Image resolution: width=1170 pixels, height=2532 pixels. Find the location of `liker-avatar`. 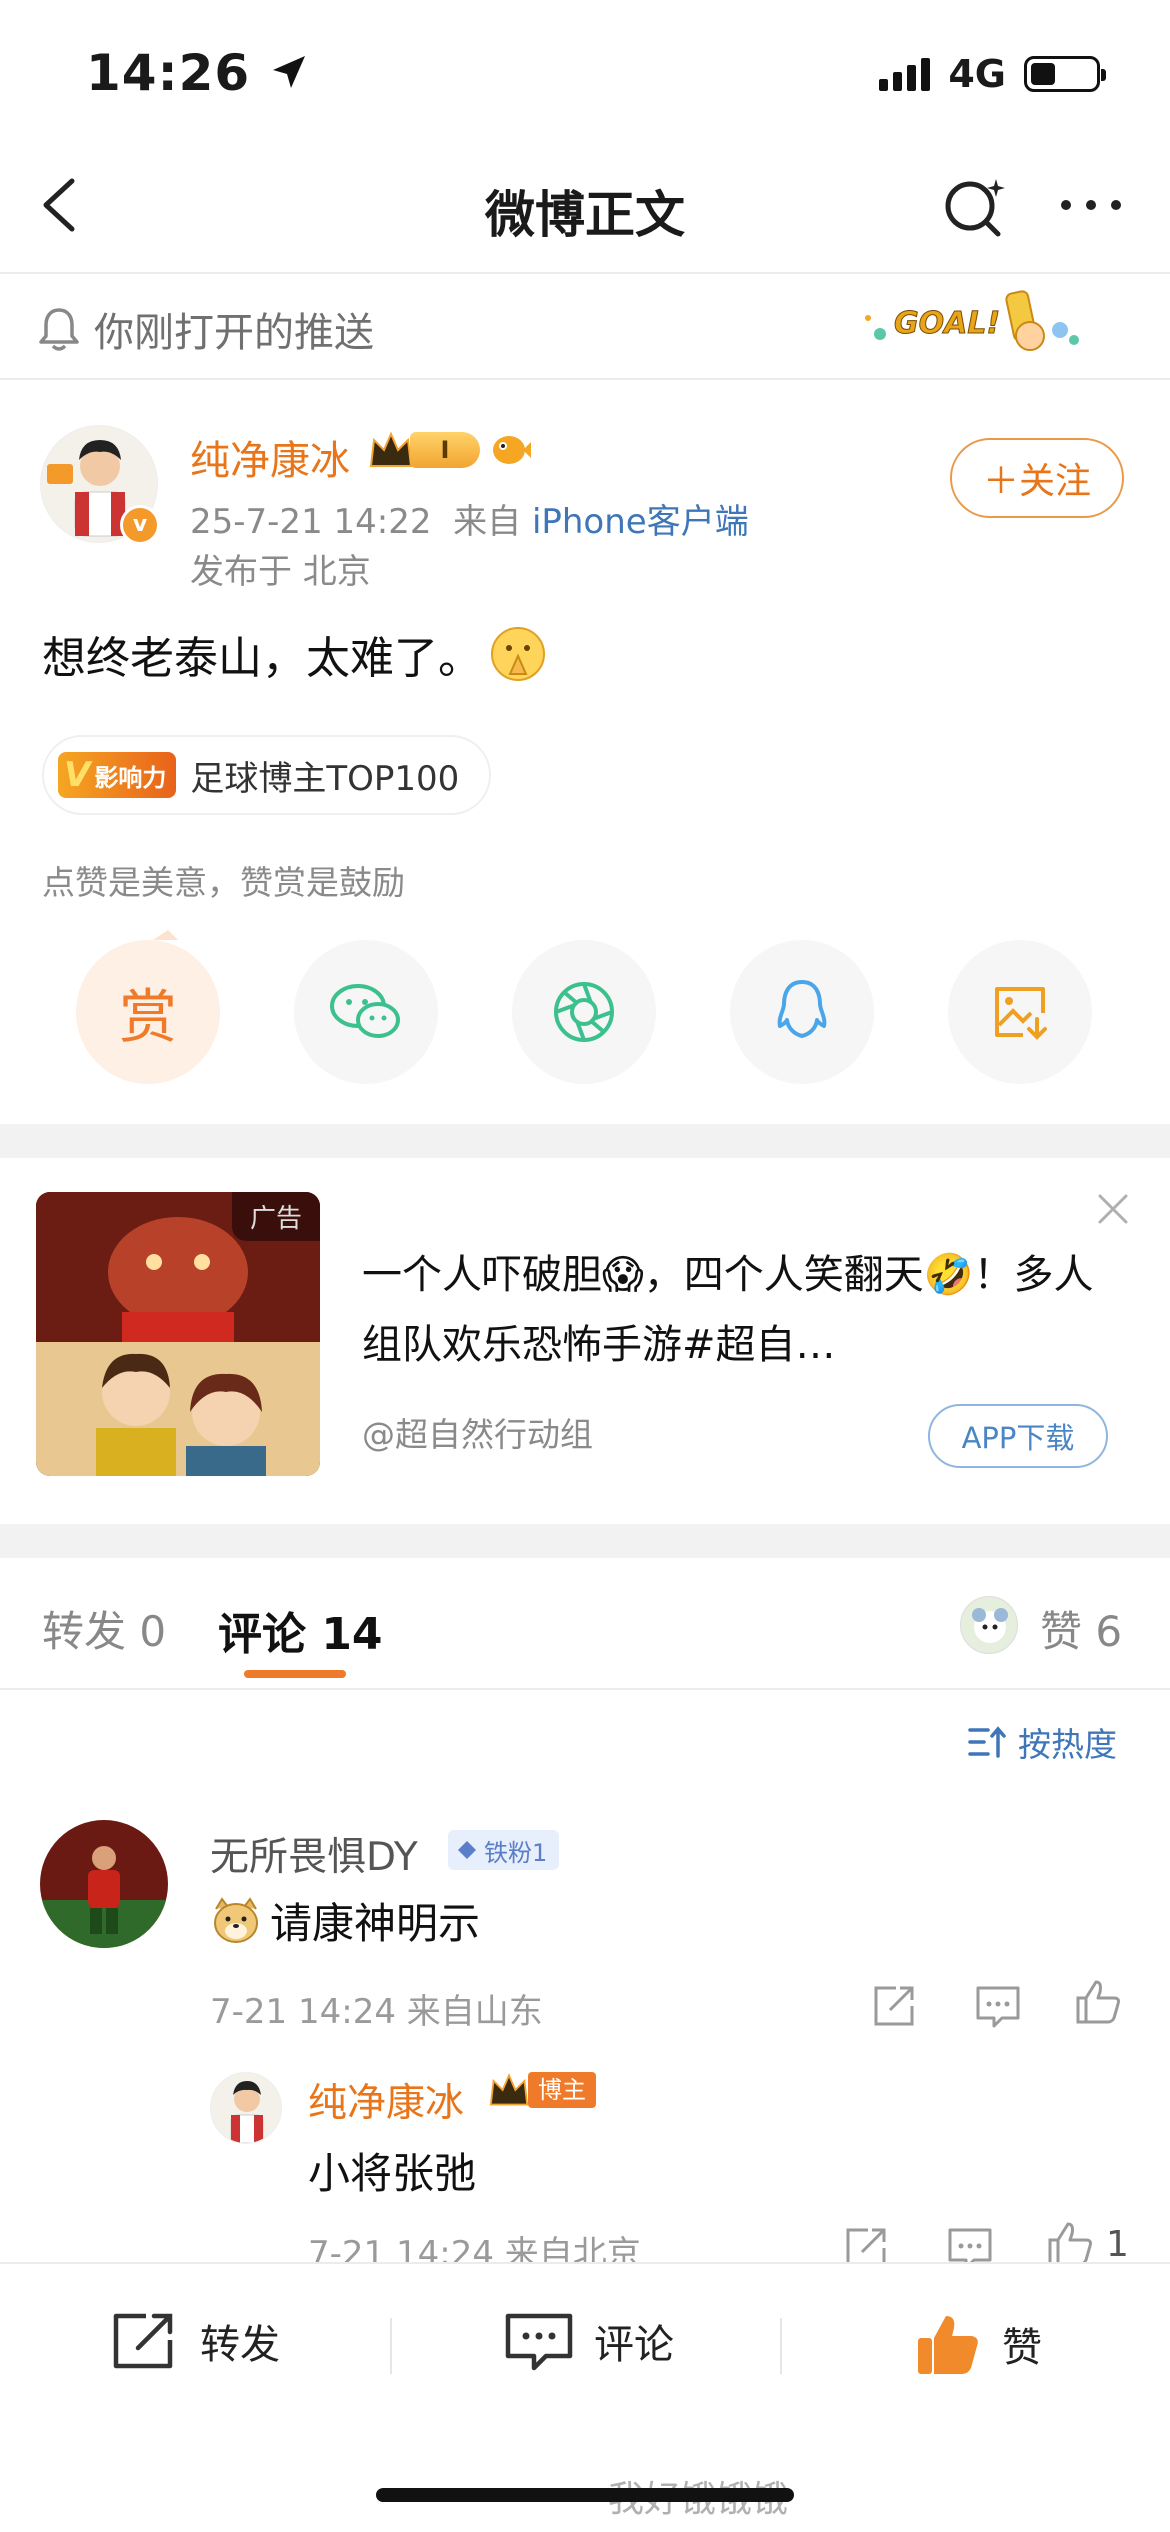

liker-avatar is located at coordinates (989, 1625).